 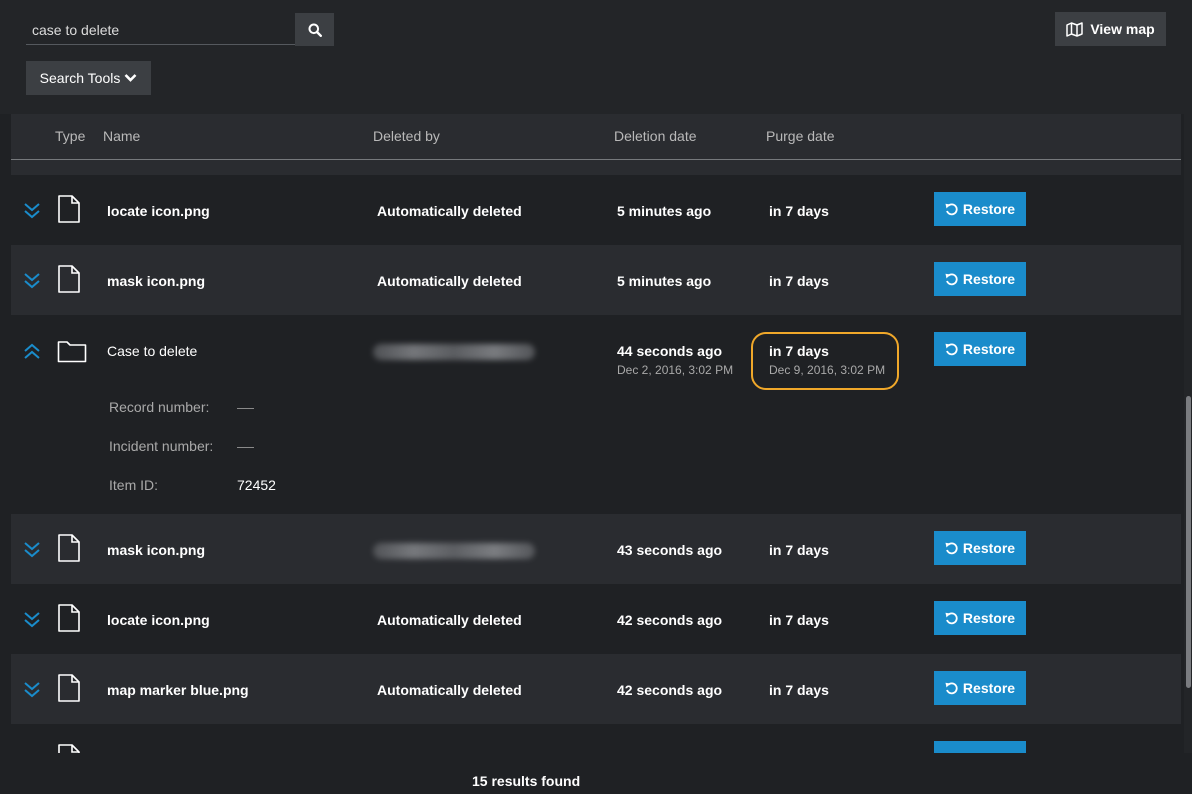 I want to click on record-number-label: Record number:, so click(x=159, y=407).